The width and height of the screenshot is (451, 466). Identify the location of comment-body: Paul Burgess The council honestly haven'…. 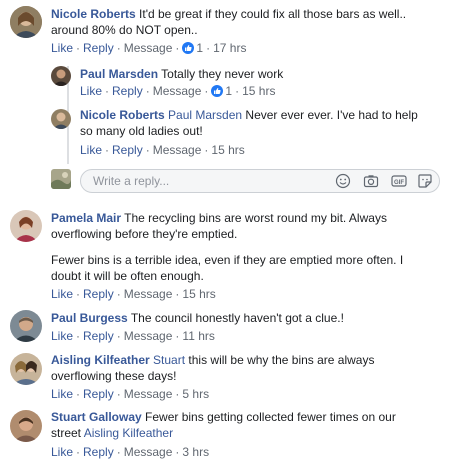
(246, 318).